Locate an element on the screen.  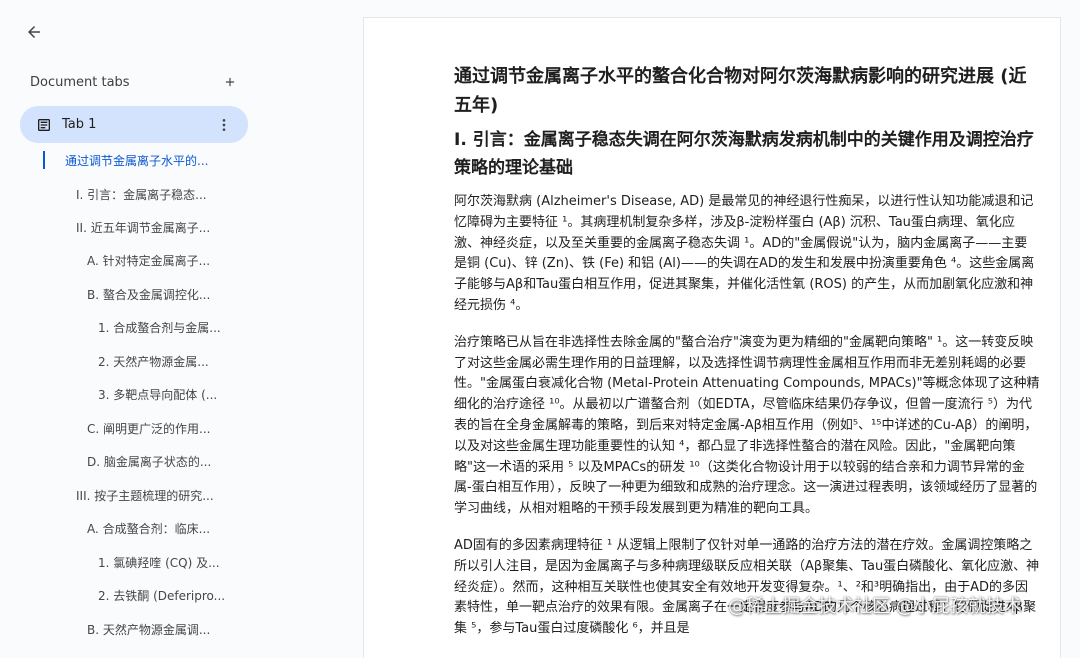
plus-icon is located at coordinates (230, 82).